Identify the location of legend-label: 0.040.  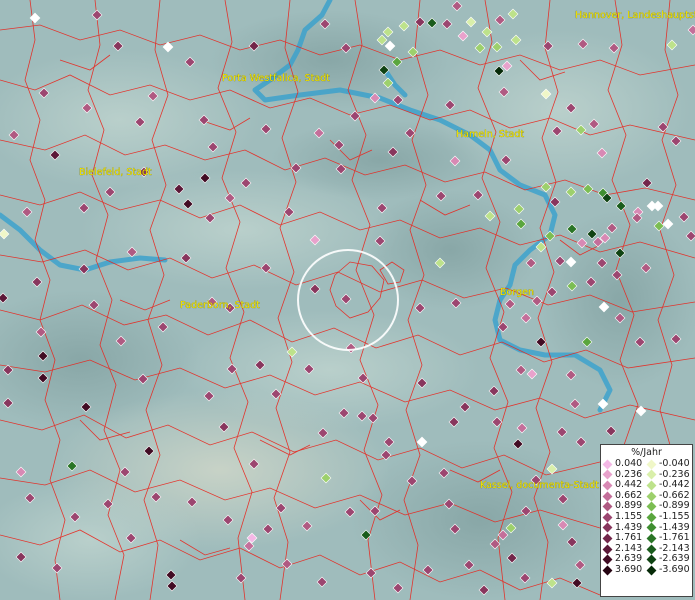
(629, 463).